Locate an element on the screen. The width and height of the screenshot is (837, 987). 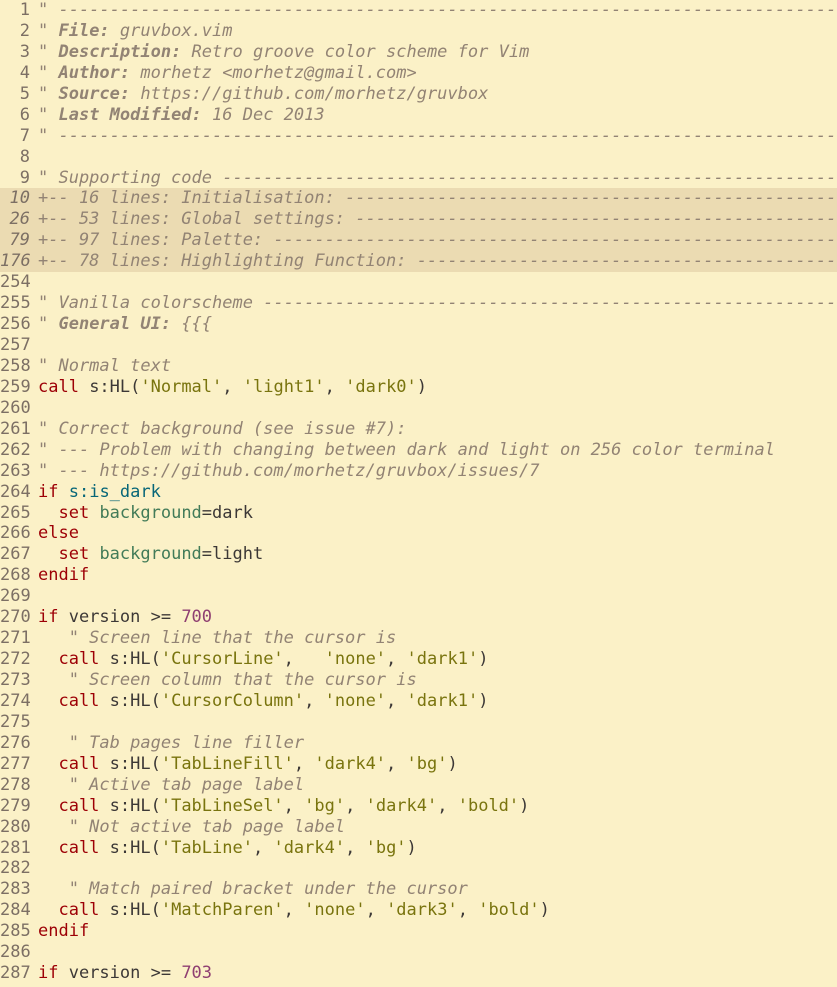
token-commentbold: Description: is located at coordinates (120, 51).